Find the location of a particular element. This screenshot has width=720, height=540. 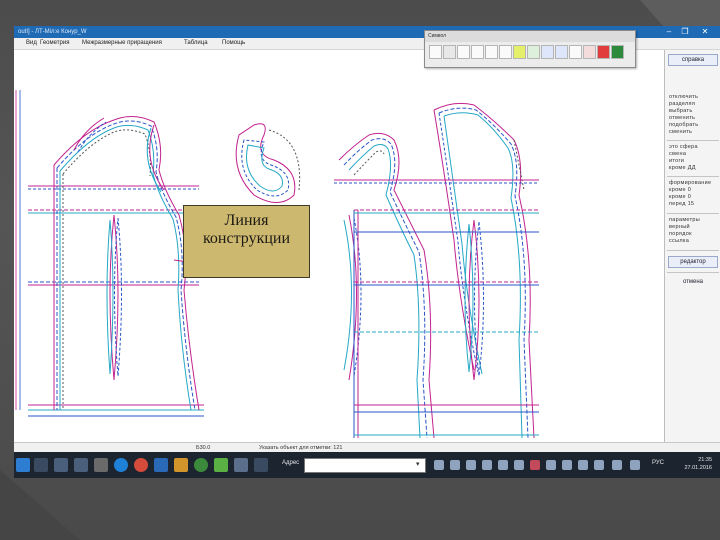

volume-icon is located at coordinates (617, 465).